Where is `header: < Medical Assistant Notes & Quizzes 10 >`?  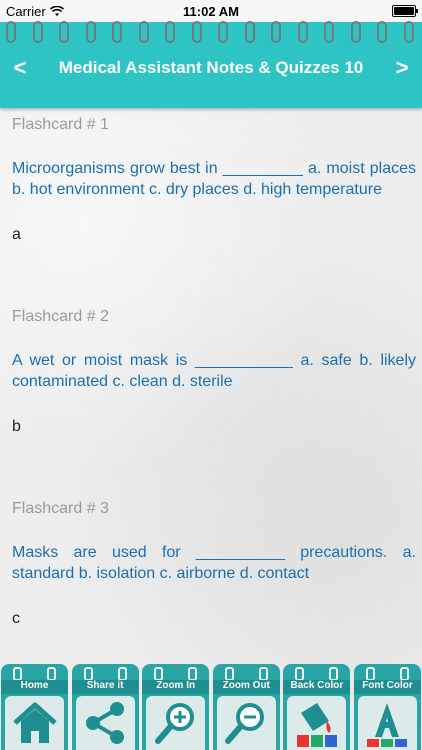 header: < Medical Assistant Notes & Quizzes 10 > is located at coordinates (211, 64).